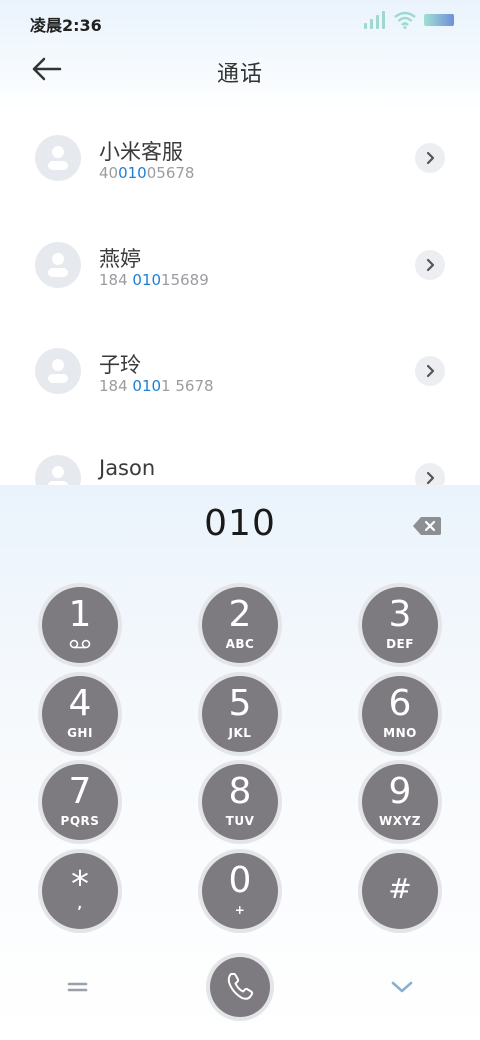  I want to click on key-0: 0 +, so click(240, 891).